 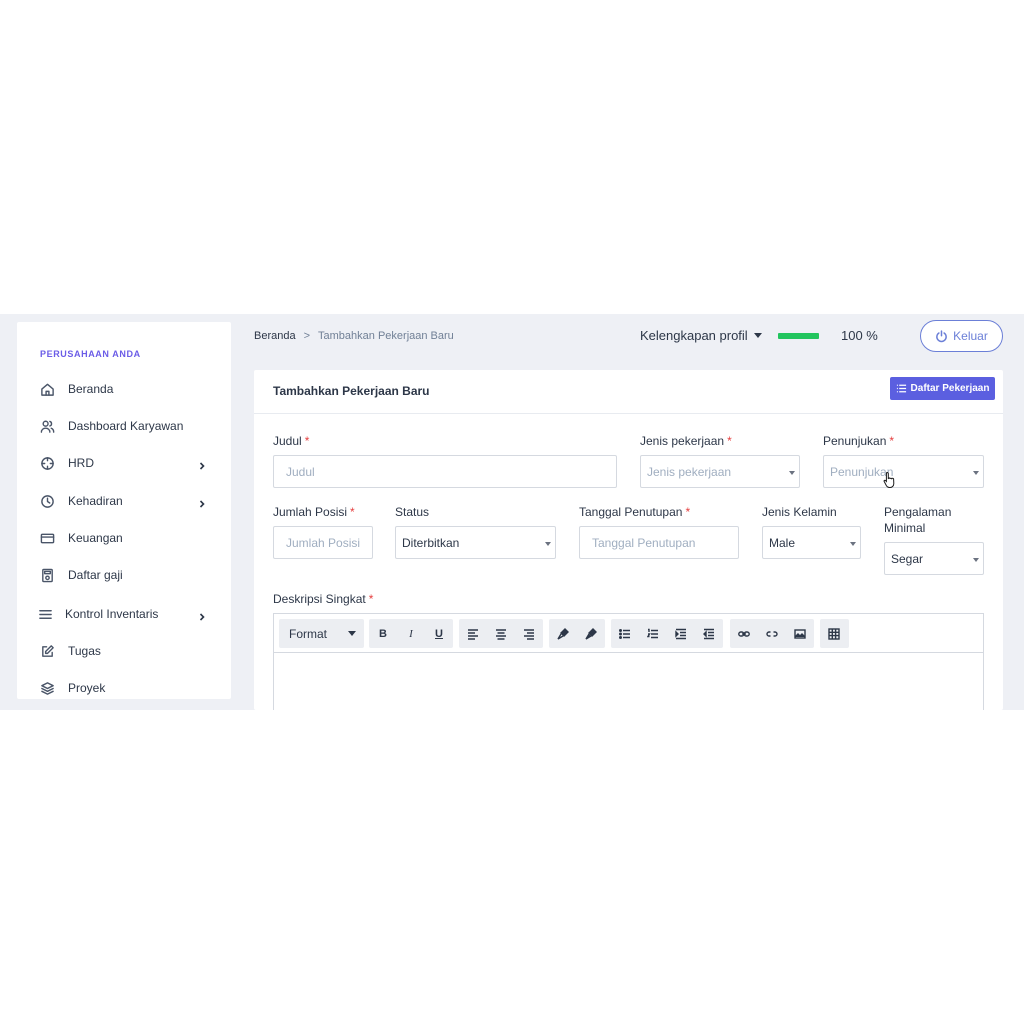 I want to click on profile-completeness-dropdown: Kelengkapan profil, so click(x=701, y=335).